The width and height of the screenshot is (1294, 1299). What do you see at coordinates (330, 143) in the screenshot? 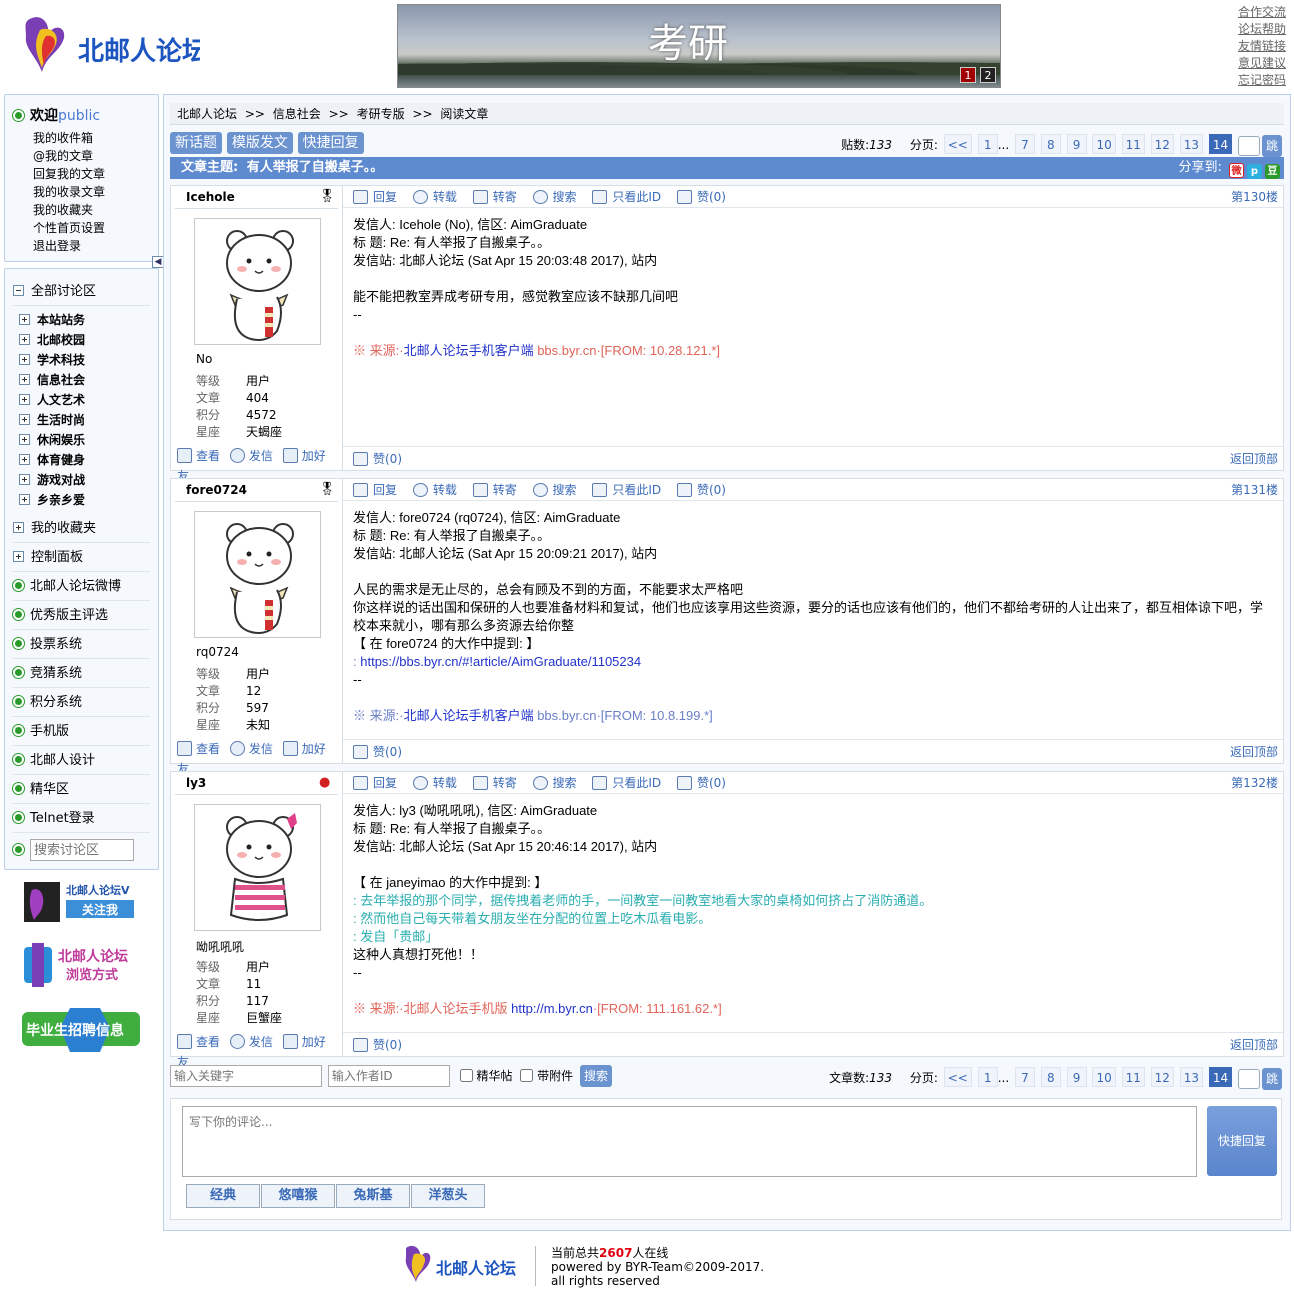
I see `quick-reply-button: 快捷回复` at bounding box center [330, 143].